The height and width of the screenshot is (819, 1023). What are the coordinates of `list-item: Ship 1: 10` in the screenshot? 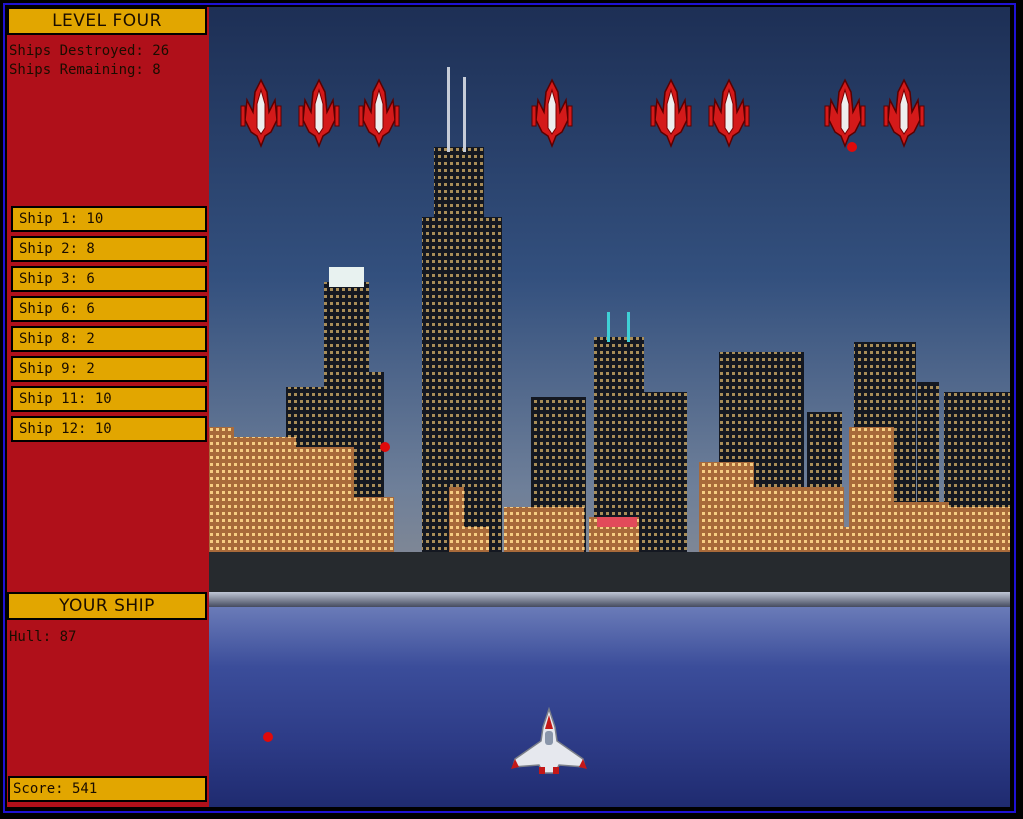 It's located at (109, 219).